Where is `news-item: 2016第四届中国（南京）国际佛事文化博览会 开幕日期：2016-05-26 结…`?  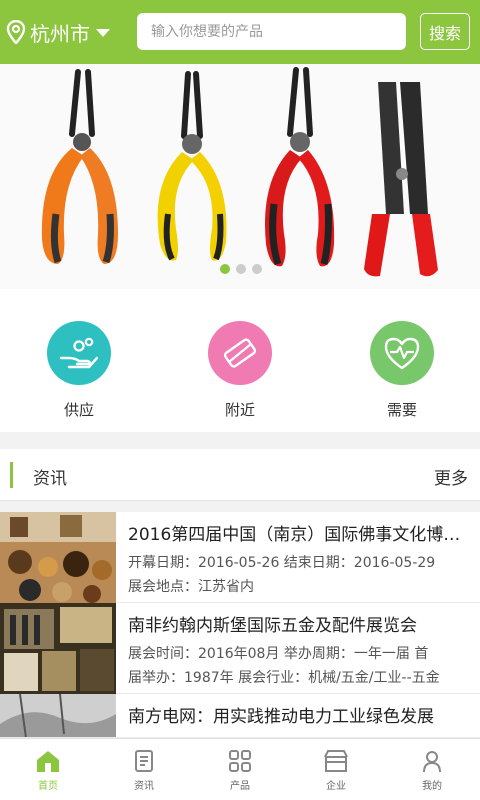
news-item: 2016第四届中国（南京）国际佛事文化博览会 开幕日期：2016-05-26 结… is located at coordinates (240, 557).